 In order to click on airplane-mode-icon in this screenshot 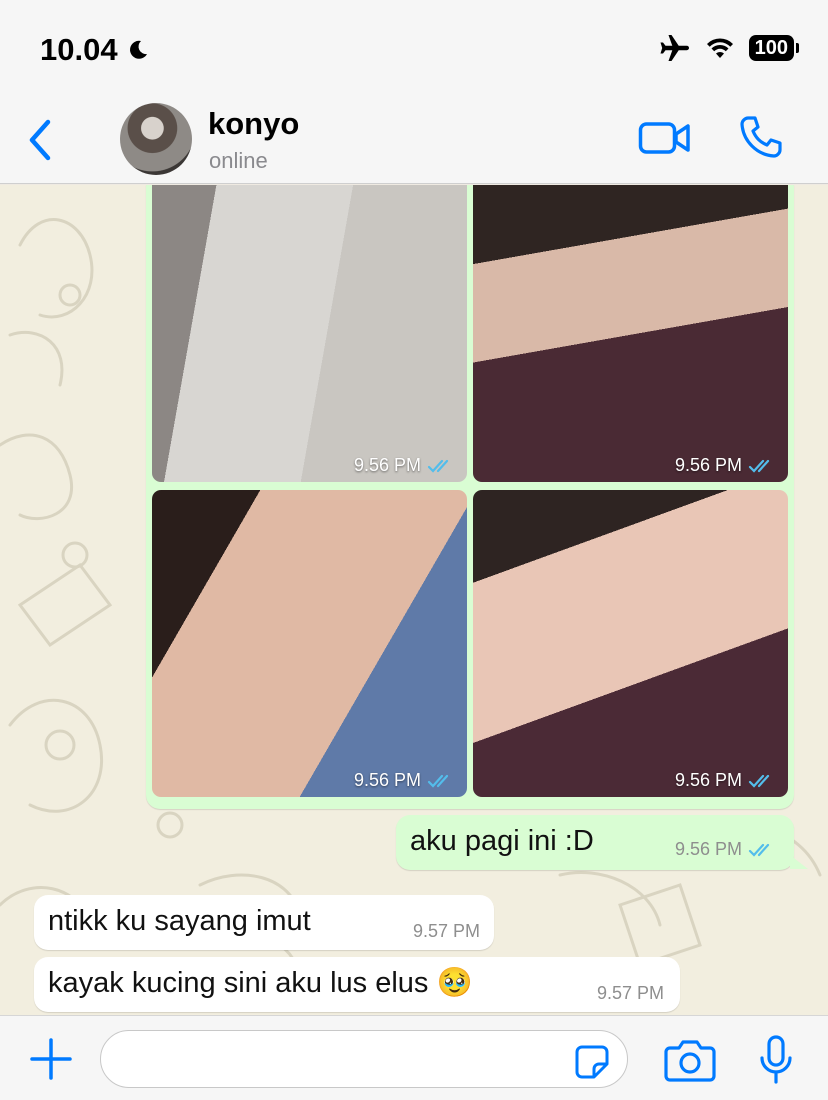, I will do `click(674, 48)`.